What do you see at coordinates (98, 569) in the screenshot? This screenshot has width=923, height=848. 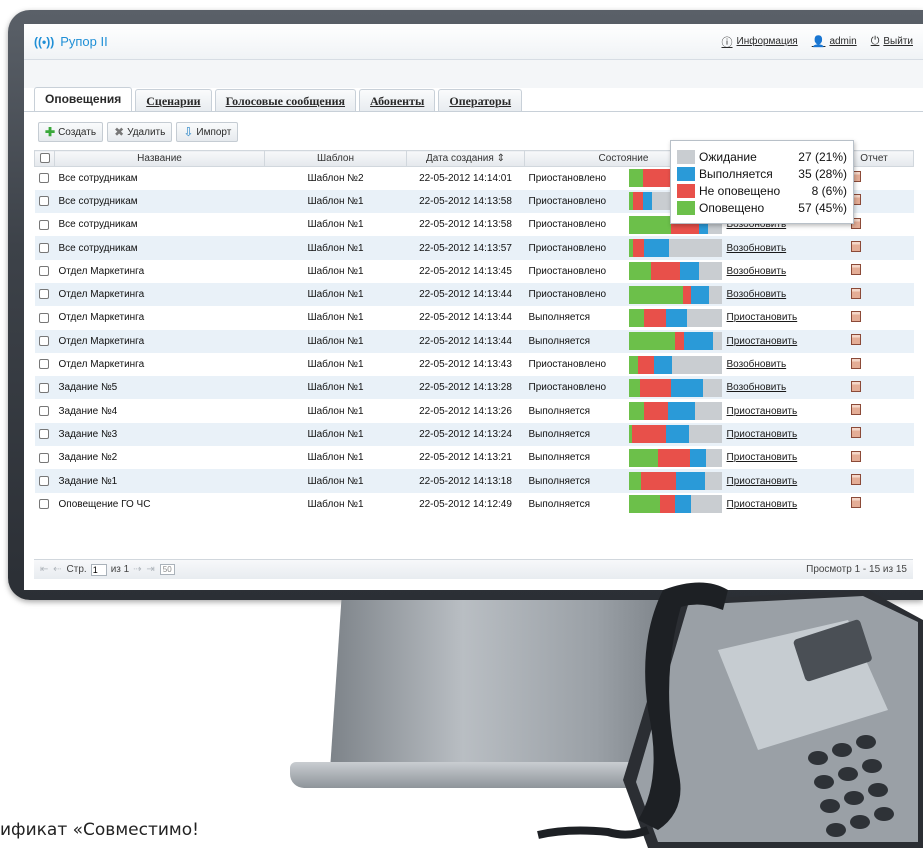 I see `page-input` at bounding box center [98, 569].